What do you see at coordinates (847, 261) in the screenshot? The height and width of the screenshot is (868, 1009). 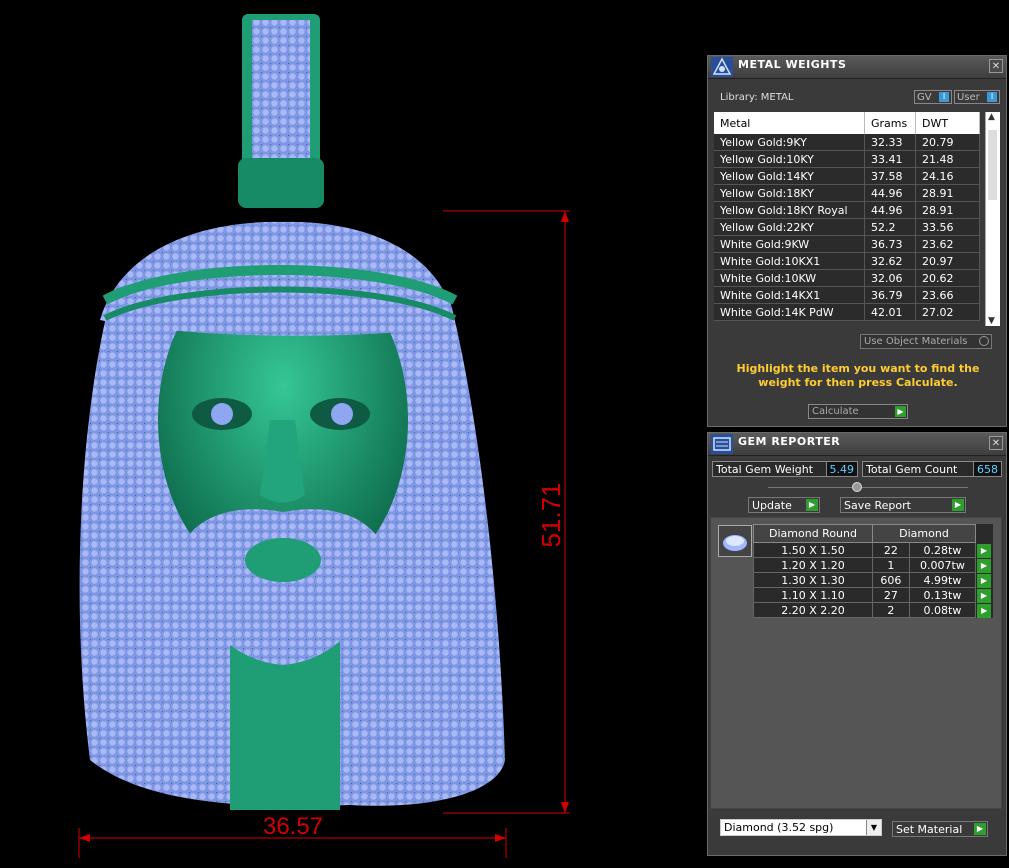 I see `table-row: White Gold:10KX1 32.62 20.97` at bounding box center [847, 261].